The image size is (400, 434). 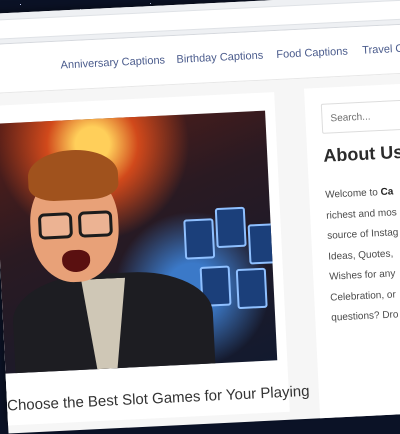 What do you see at coordinates (361, 153) in the screenshot?
I see `about-heading: About Us` at bounding box center [361, 153].